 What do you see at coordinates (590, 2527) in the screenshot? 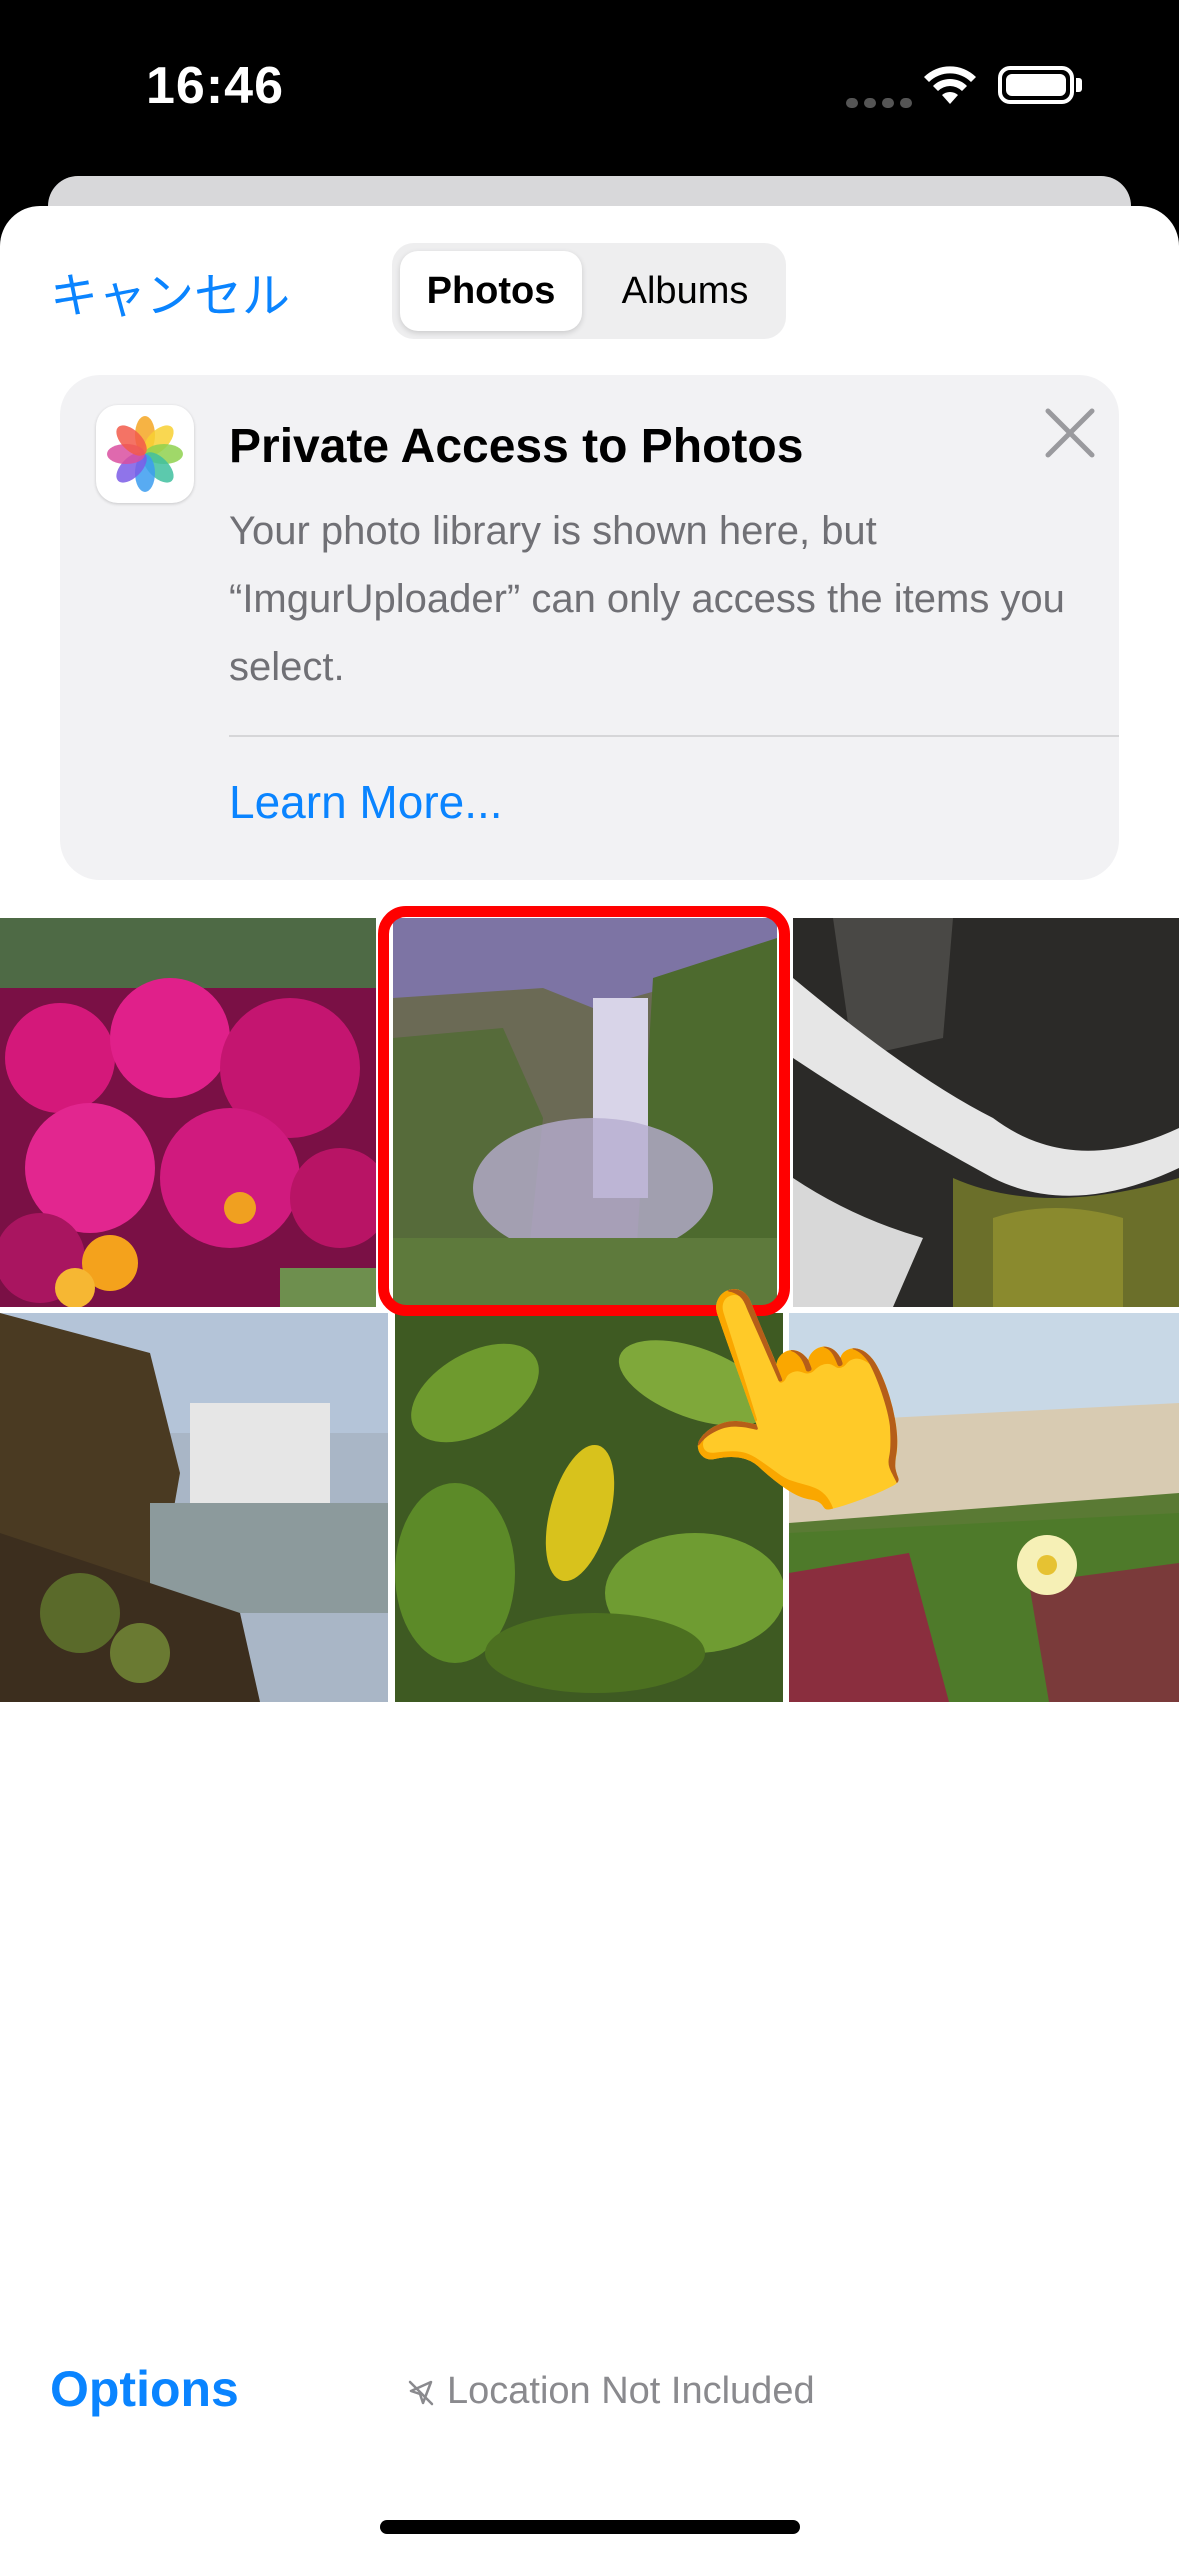
I see `home-indicator` at bounding box center [590, 2527].